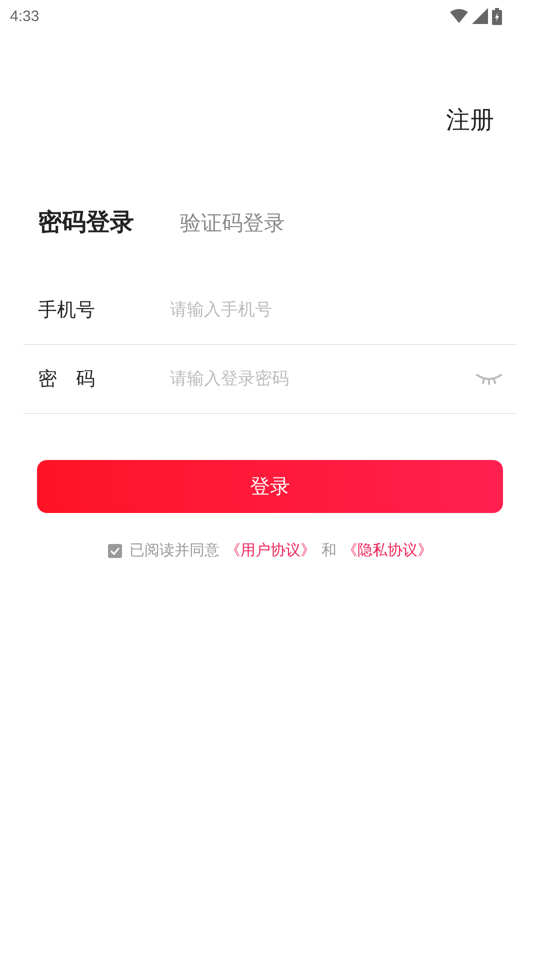  I want to click on battery-icon, so click(497, 16).